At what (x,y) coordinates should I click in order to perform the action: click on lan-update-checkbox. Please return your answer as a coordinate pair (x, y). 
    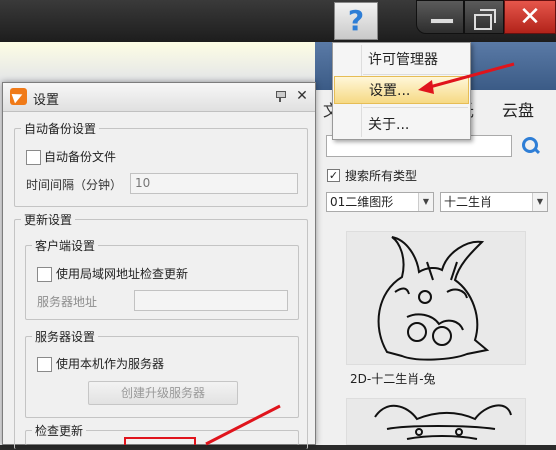
    Looking at the image, I should click on (44, 274).